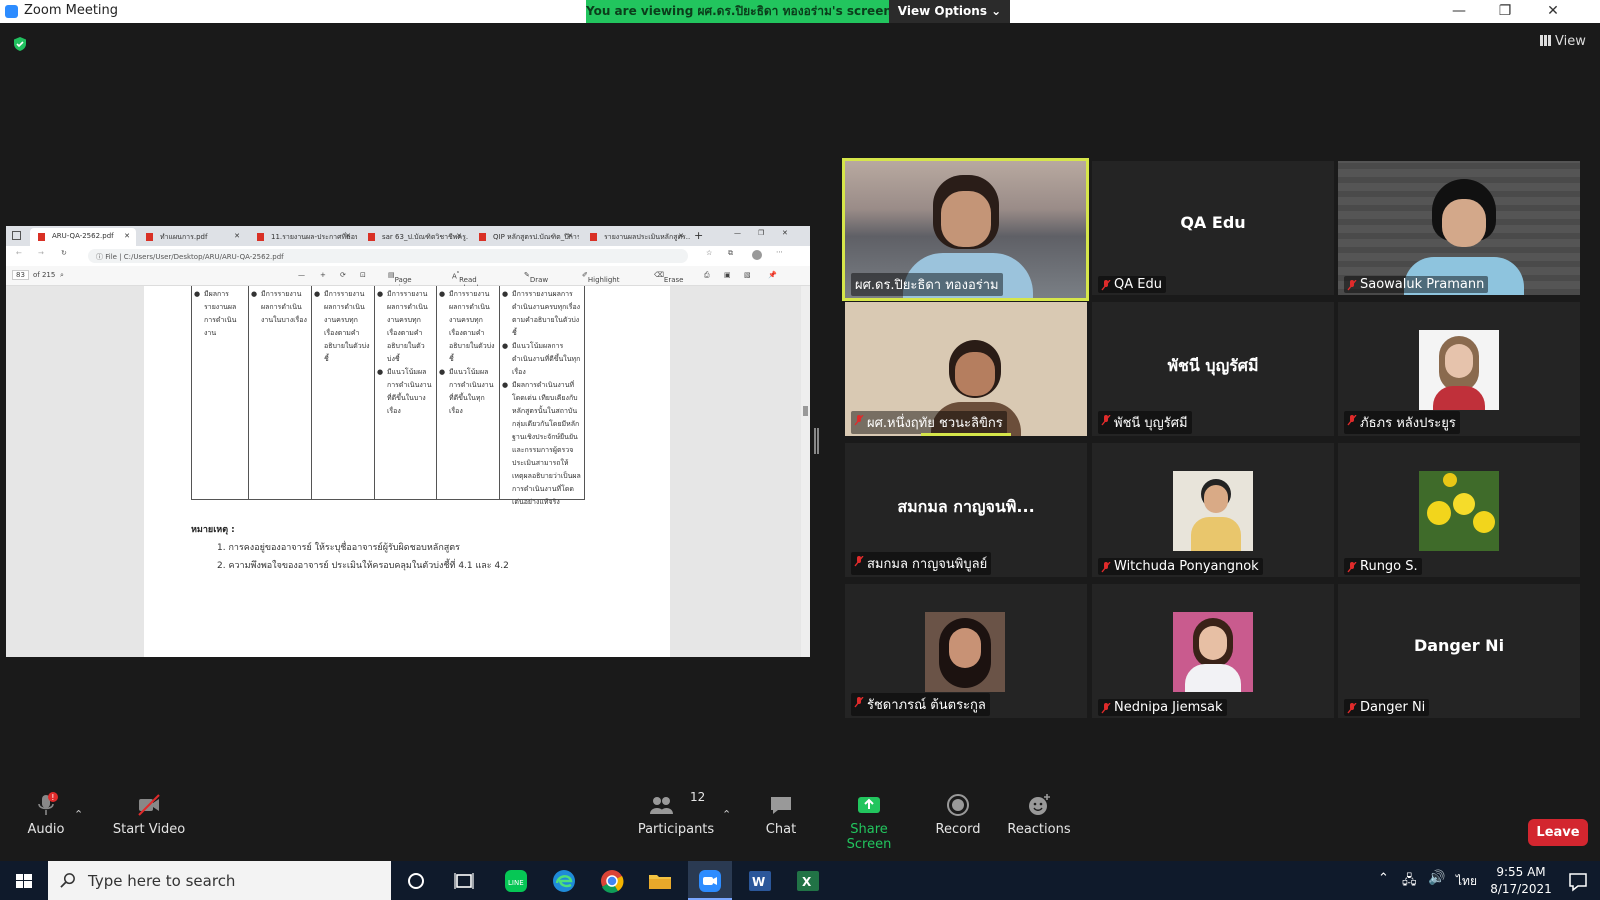 The image size is (1600, 900). What do you see at coordinates (603, 280) in the screenshot?
I see `highlight-label: Highlight` at bounding box center [603, 280].